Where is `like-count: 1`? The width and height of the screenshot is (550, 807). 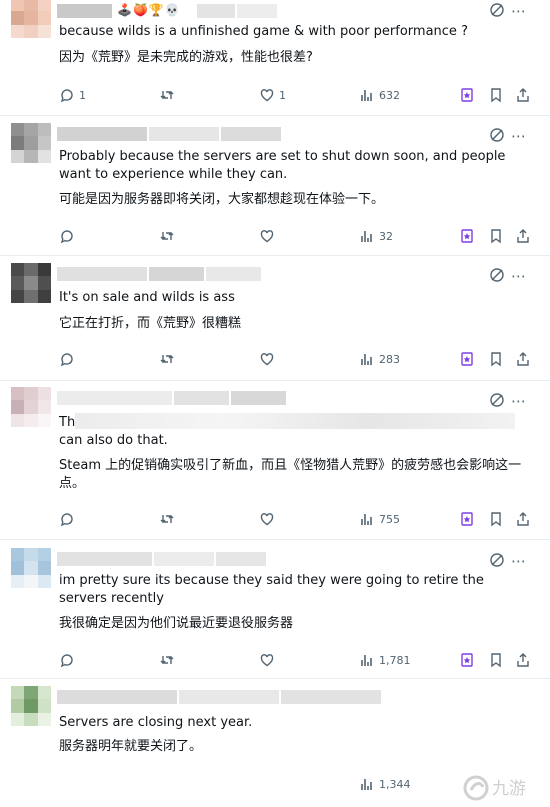 like-count: 1 is located at coordinates (282, 95).